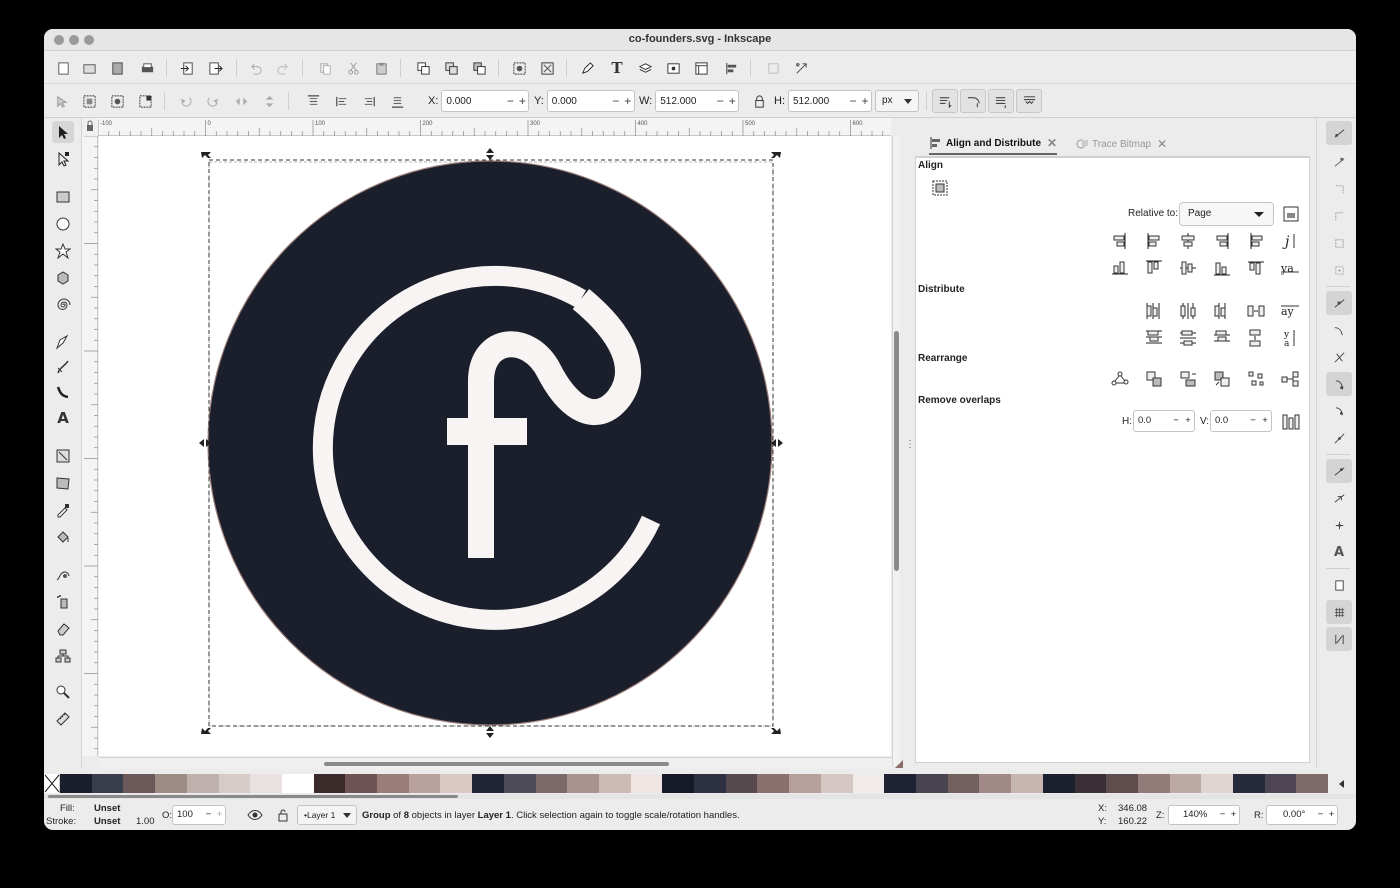 Image resolution: width=1400 pixels, height=888 pixels. Describe the element at coordinates (1339, 216) in the screenshot. I see `snap-bbox-corners-icon` at that location.